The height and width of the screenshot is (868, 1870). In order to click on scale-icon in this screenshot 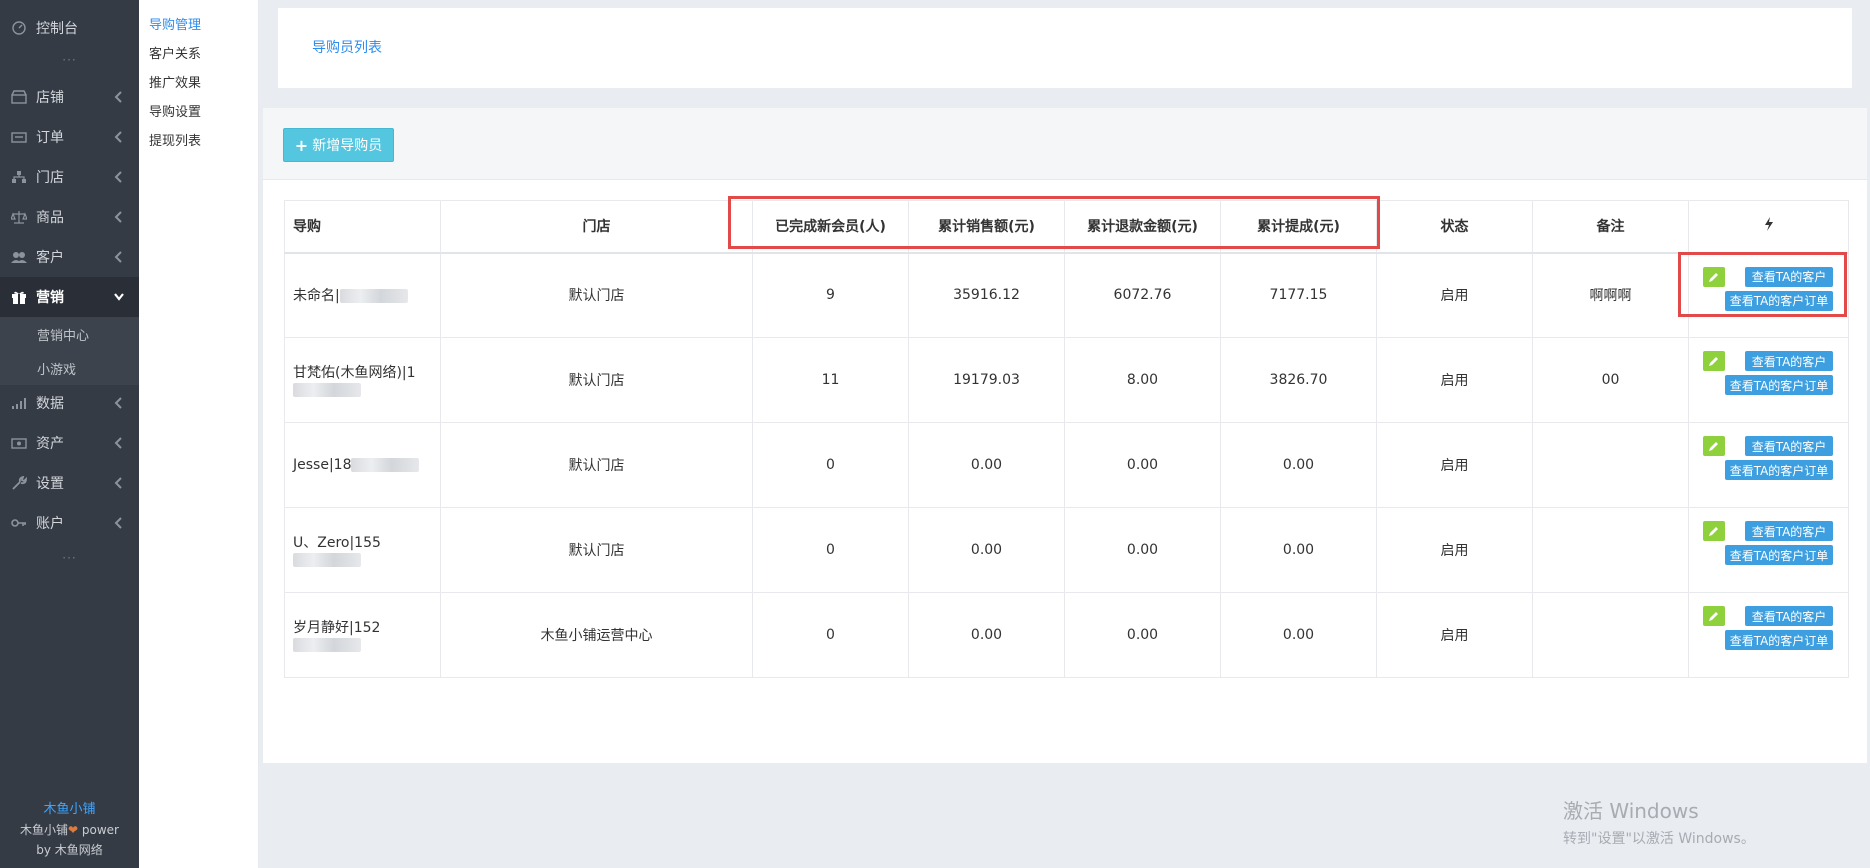, I will do `click(19, 217)`.